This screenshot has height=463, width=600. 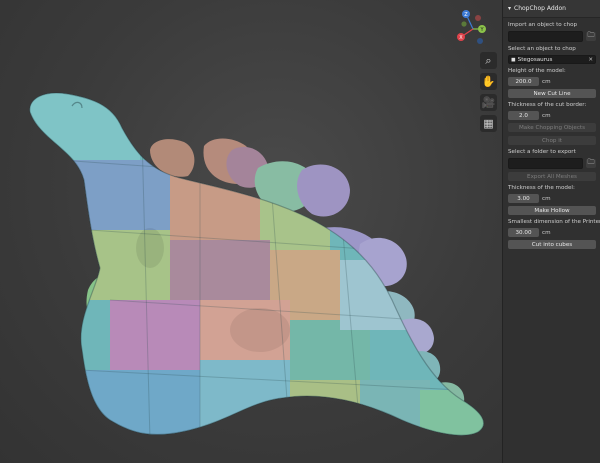 What do you see at coordinates (546, 81) in the screenshot?
I see `height-unit: cm` at bounding box center [546, 81].